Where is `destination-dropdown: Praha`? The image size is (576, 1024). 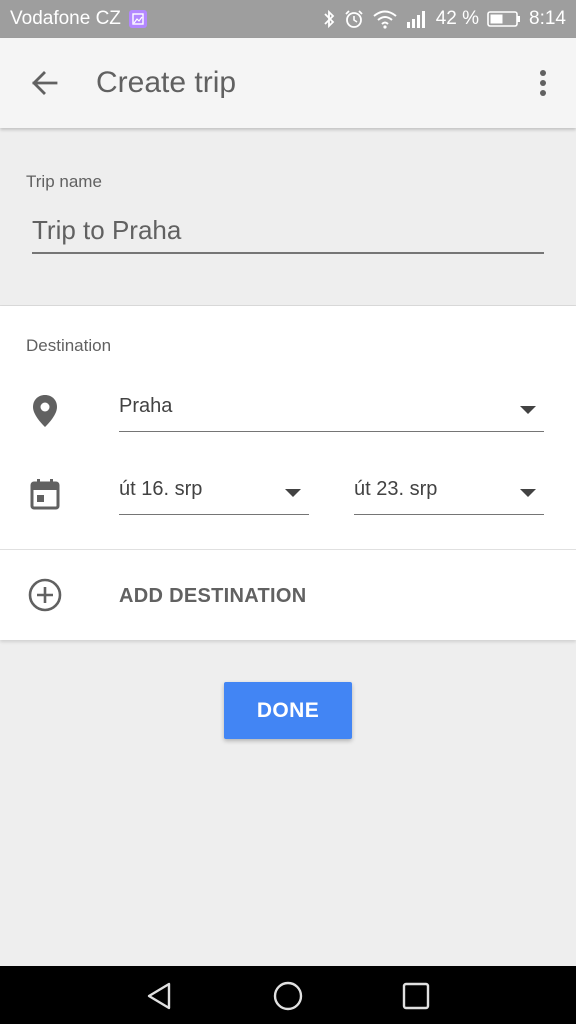
destination-dropdown: Praha is located at coordinates (331, 408).